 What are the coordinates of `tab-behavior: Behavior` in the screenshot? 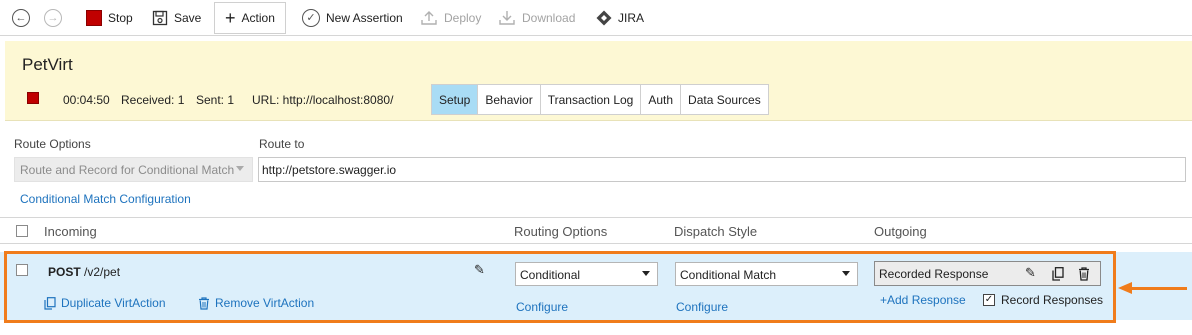 It's located at (509, 99).